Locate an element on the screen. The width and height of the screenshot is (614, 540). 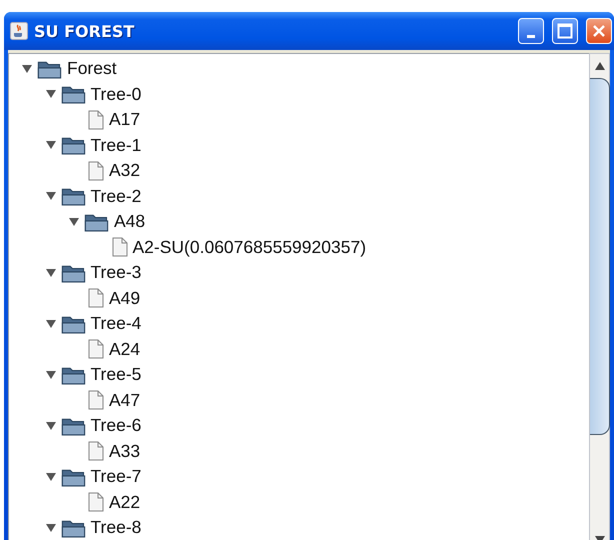
window-title: SU FOREST is located at coordinates (85, 31).